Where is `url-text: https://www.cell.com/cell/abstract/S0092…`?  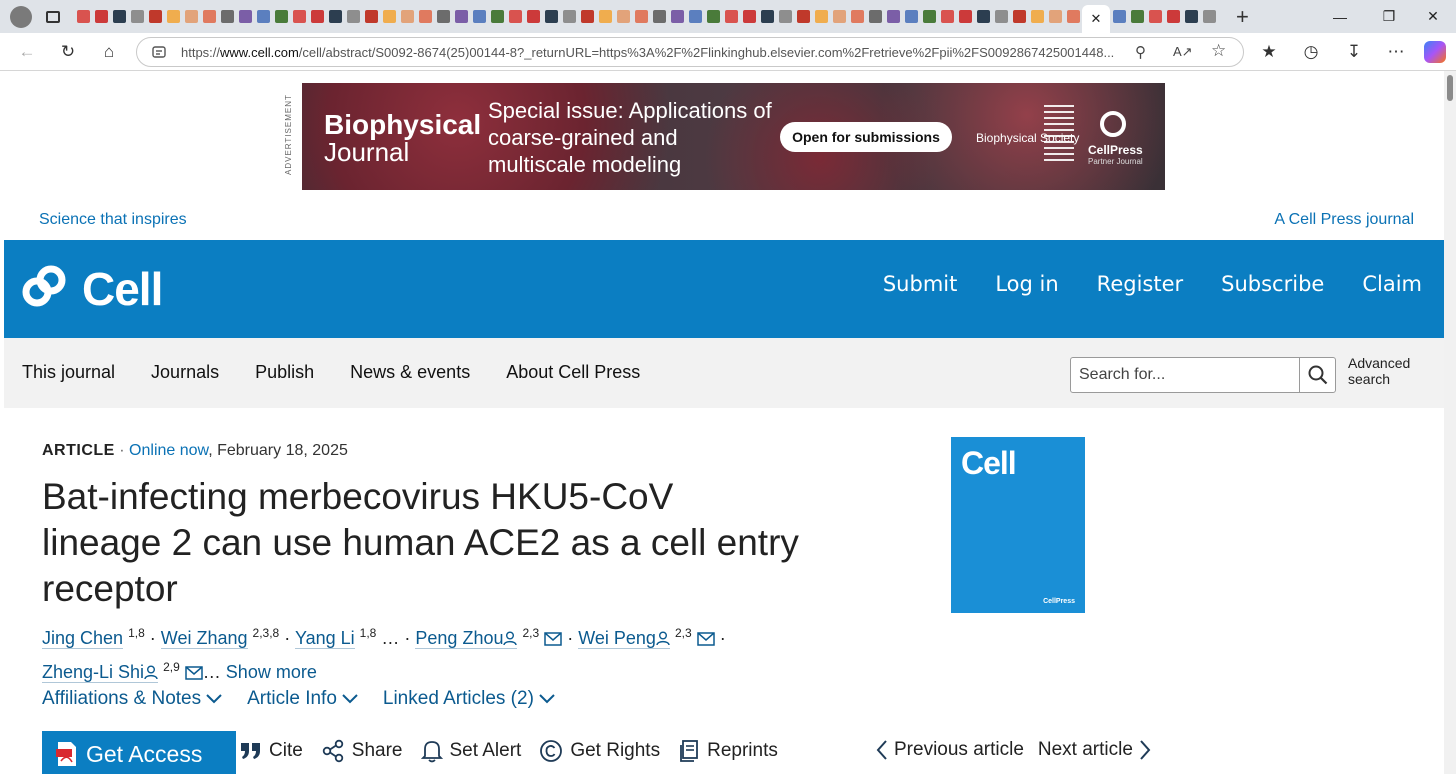 url-text: https://www.cell.com/cell/abstract/S0092… is located at coordinates (656, 52).